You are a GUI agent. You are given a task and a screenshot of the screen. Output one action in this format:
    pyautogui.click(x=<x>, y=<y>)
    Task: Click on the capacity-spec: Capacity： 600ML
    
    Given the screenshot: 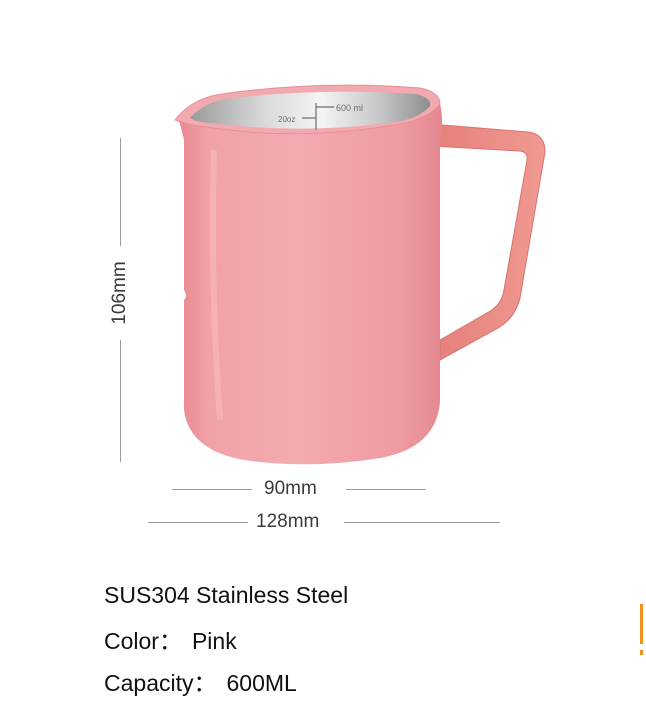 What is the action you would take?
    pyautogui.click(x=200, y=681)
    